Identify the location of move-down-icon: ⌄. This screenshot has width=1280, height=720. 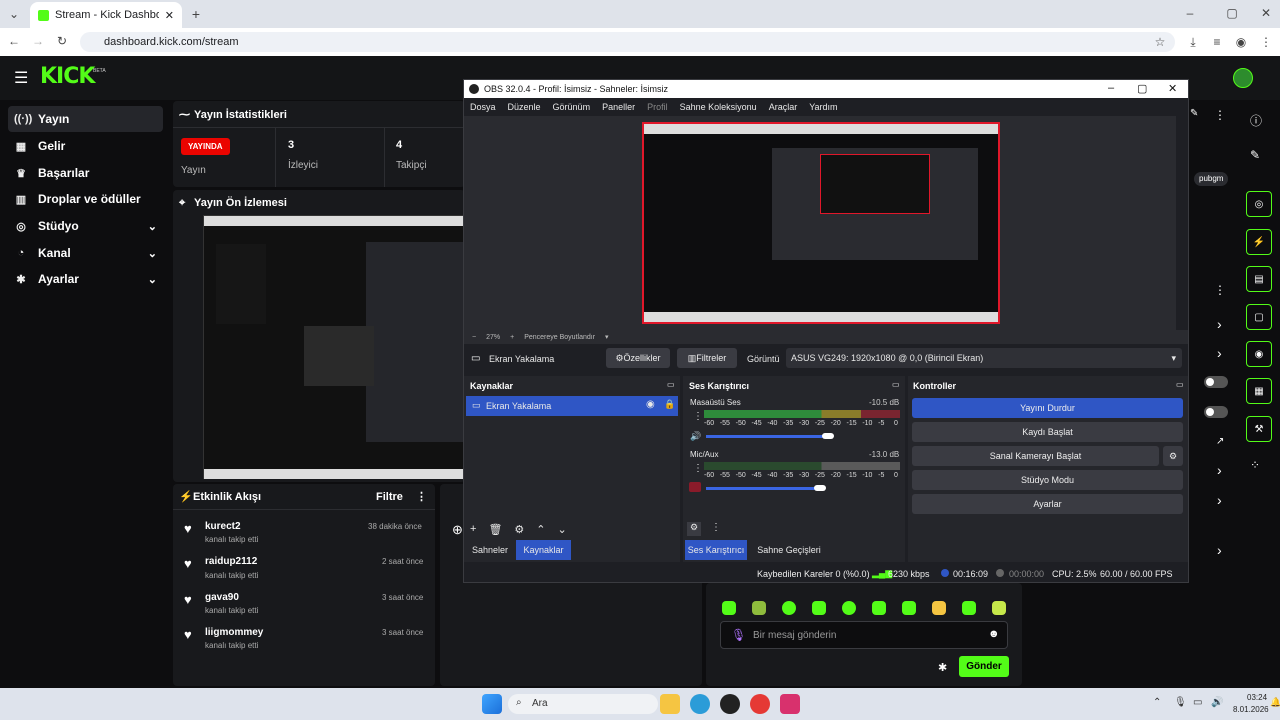
(562, 529).